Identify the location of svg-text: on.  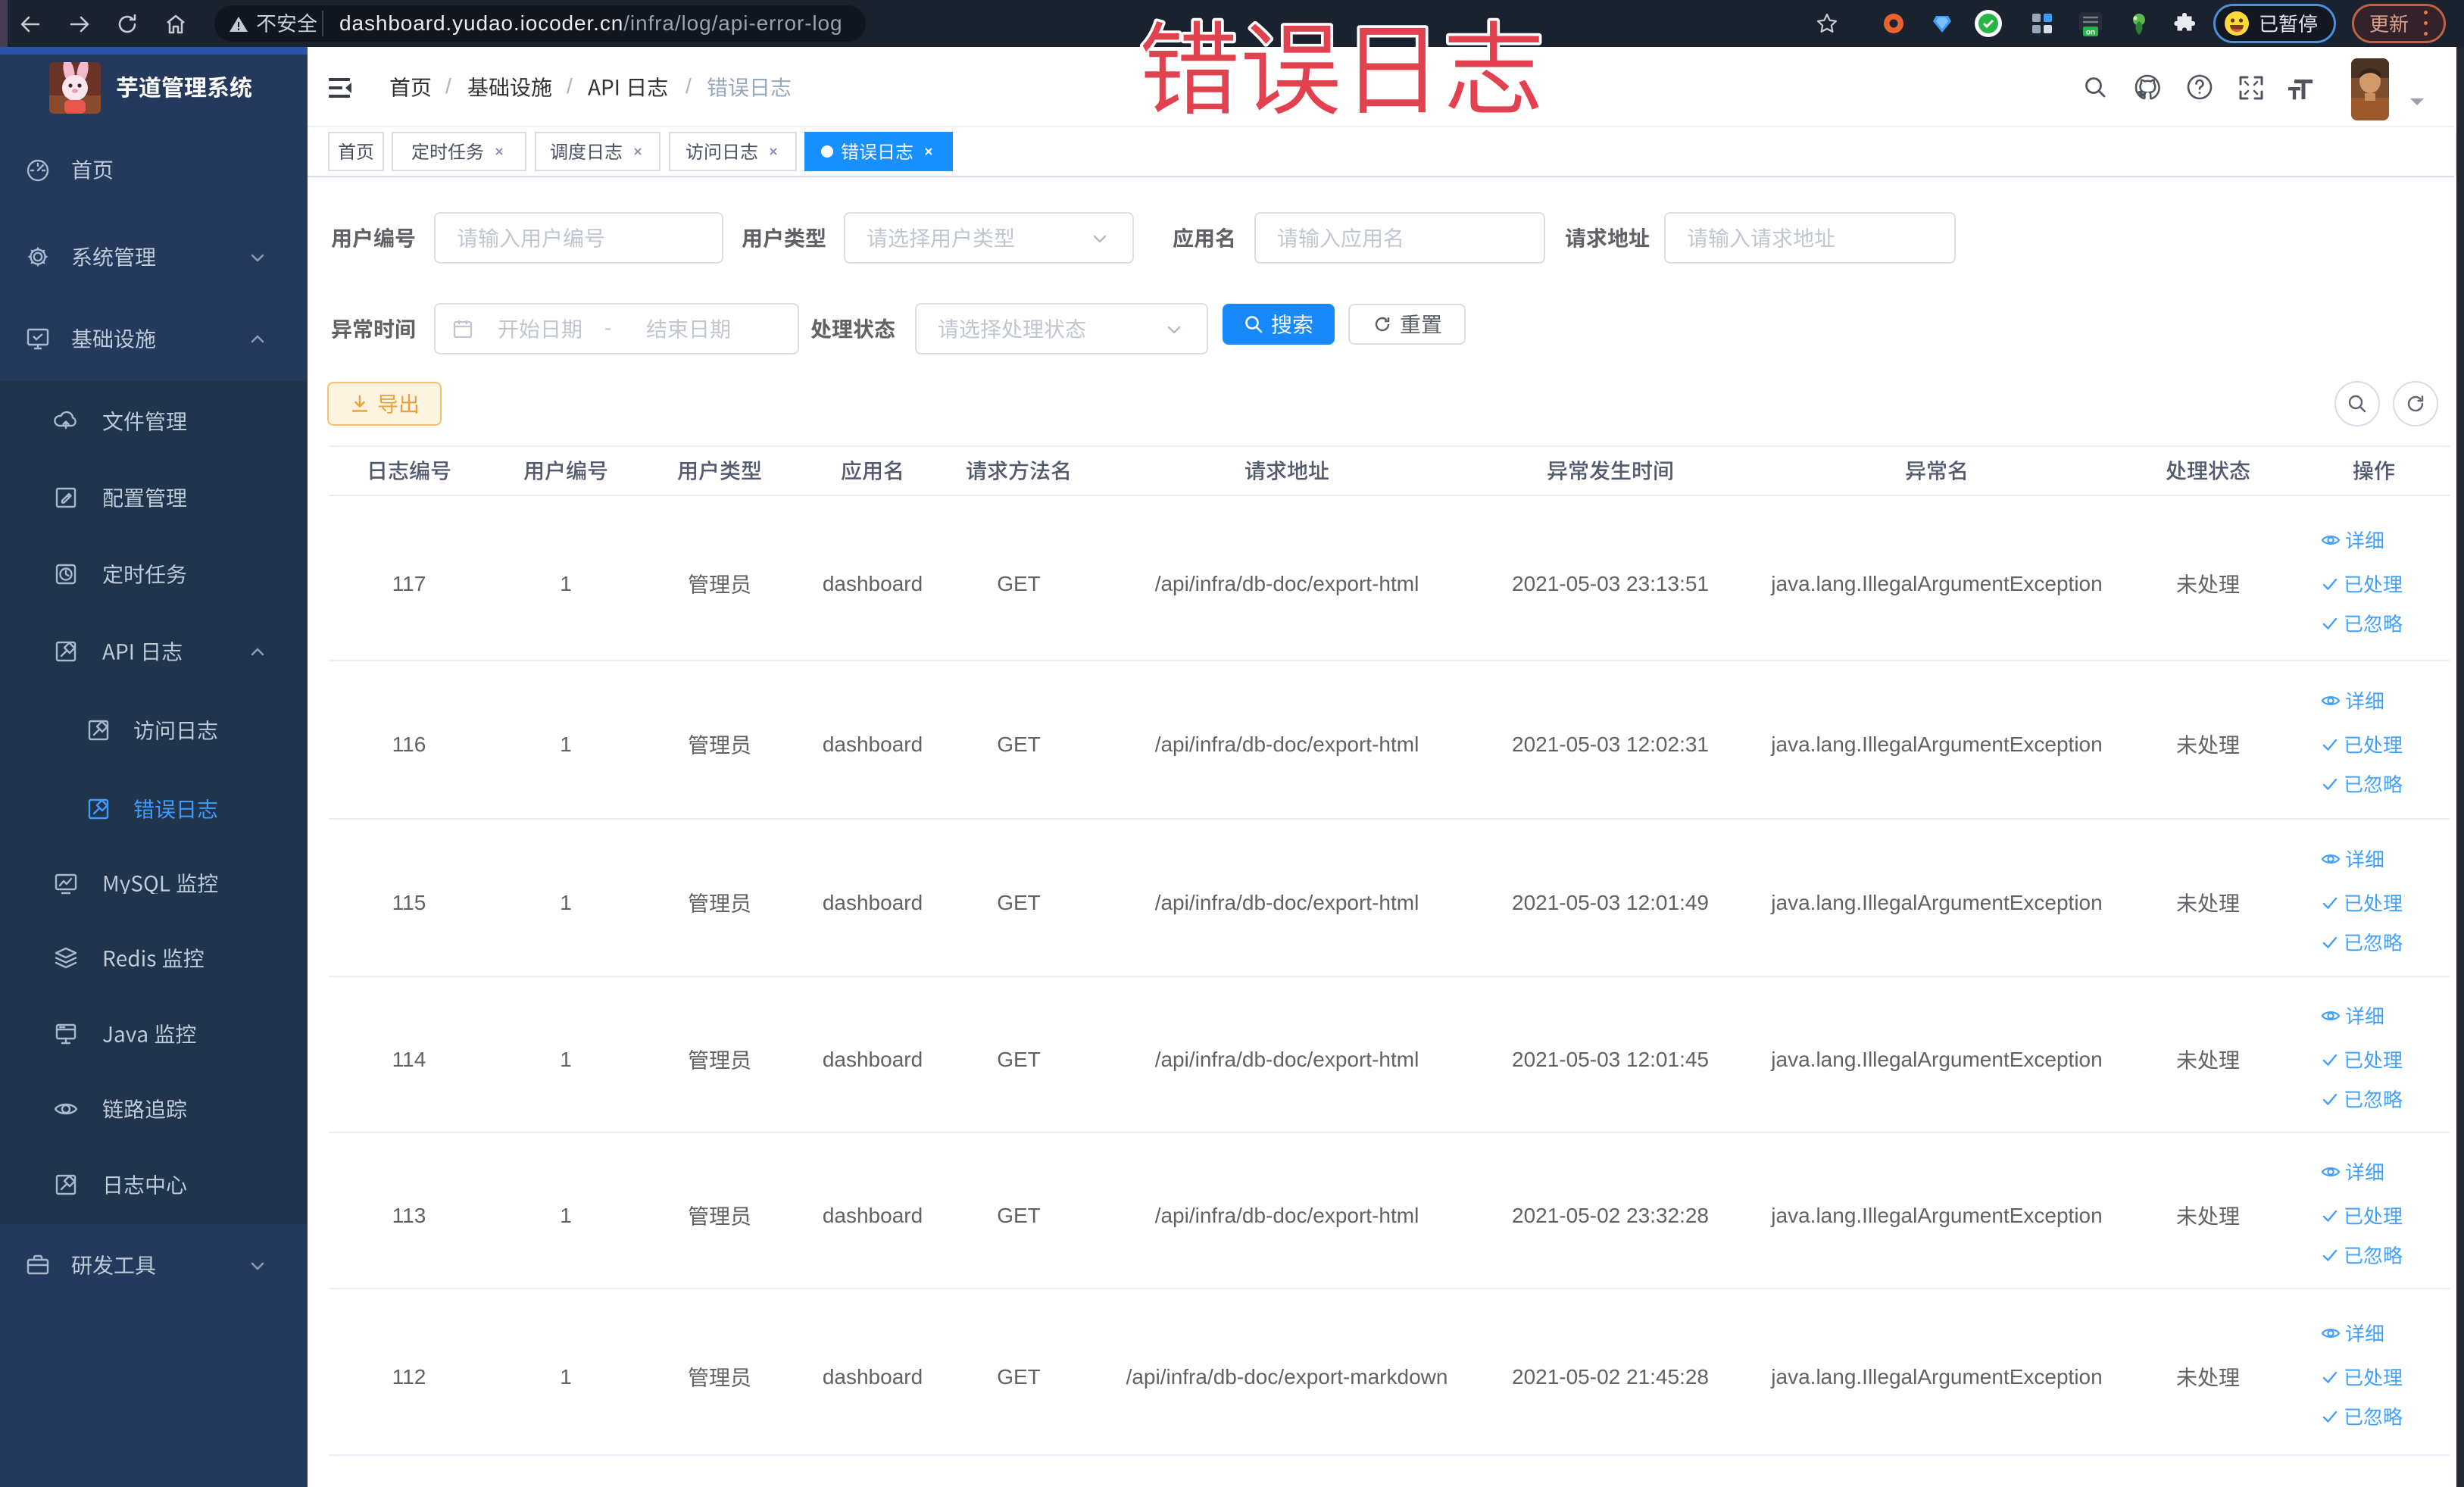
(2090, 33).